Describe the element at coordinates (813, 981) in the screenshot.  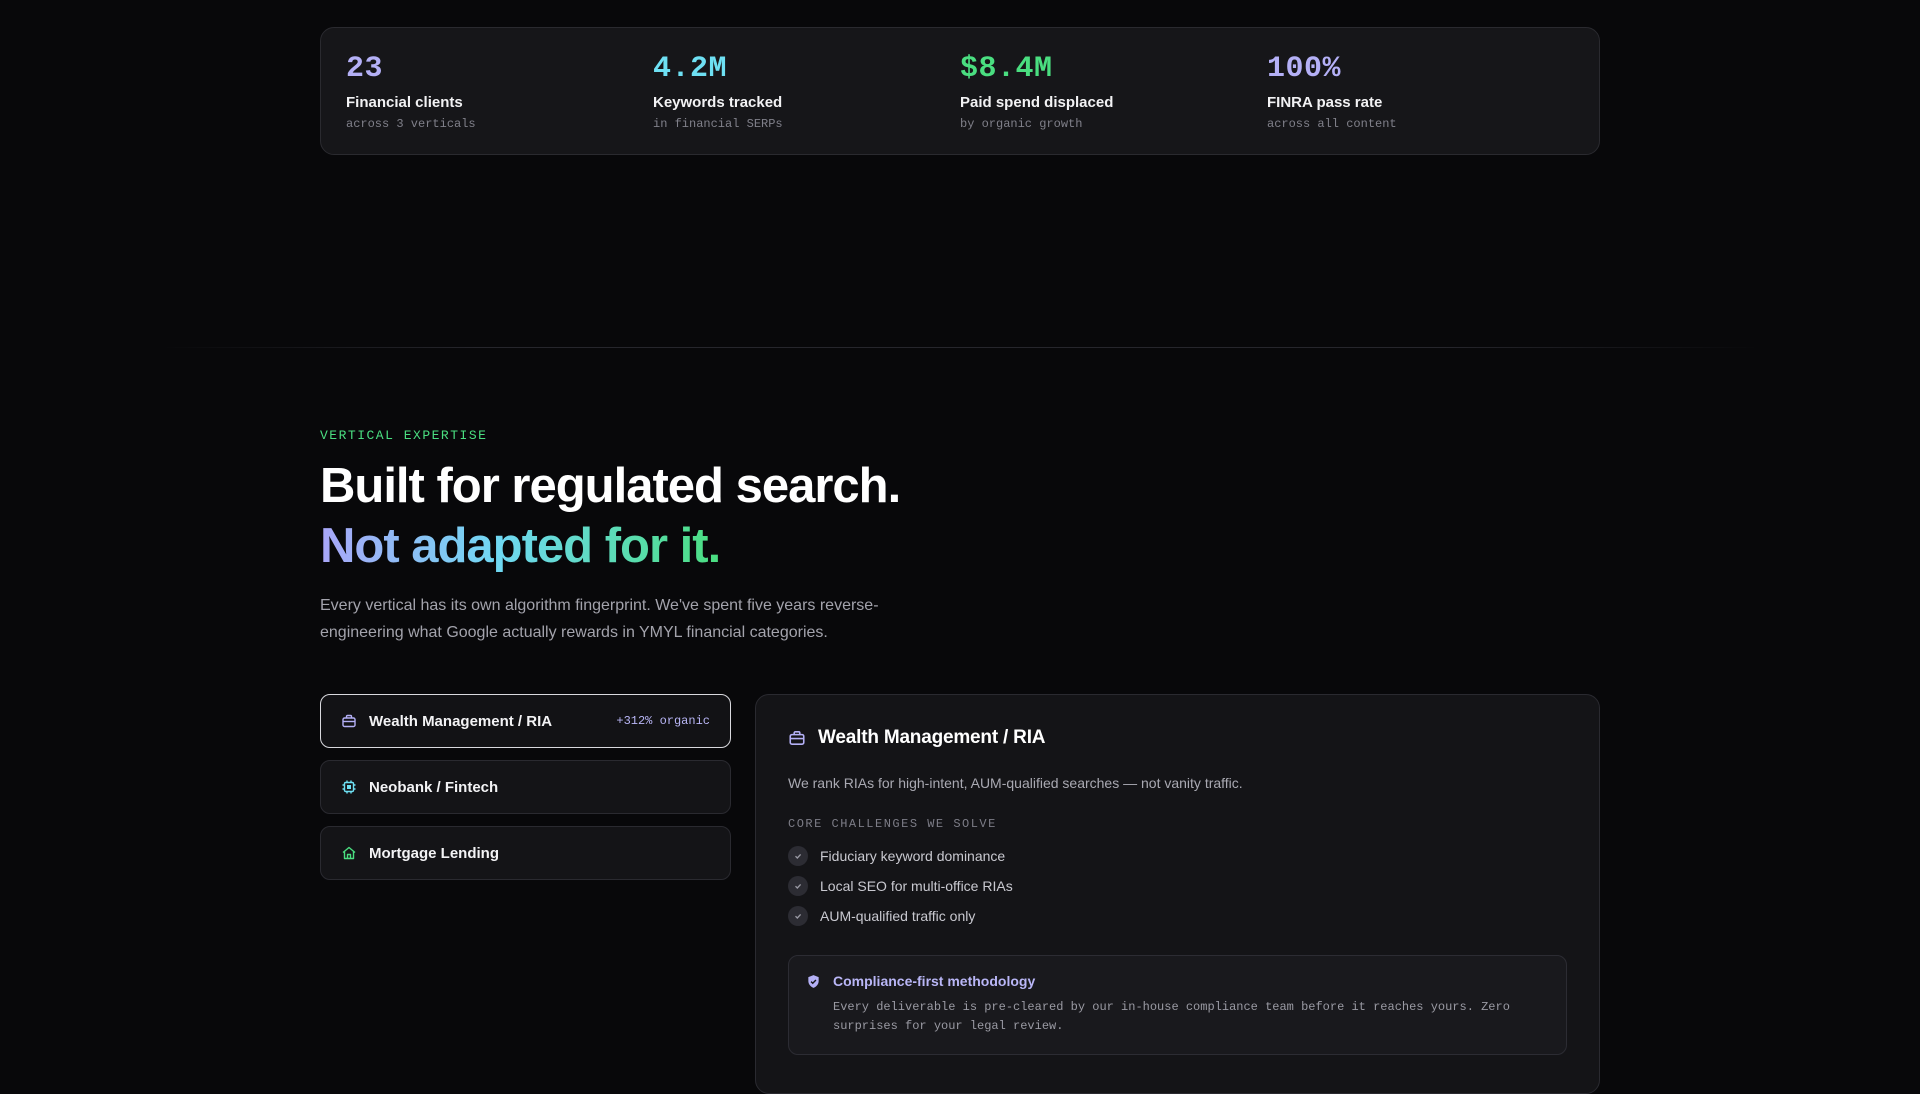
I see `shield-check-icon` at that location.